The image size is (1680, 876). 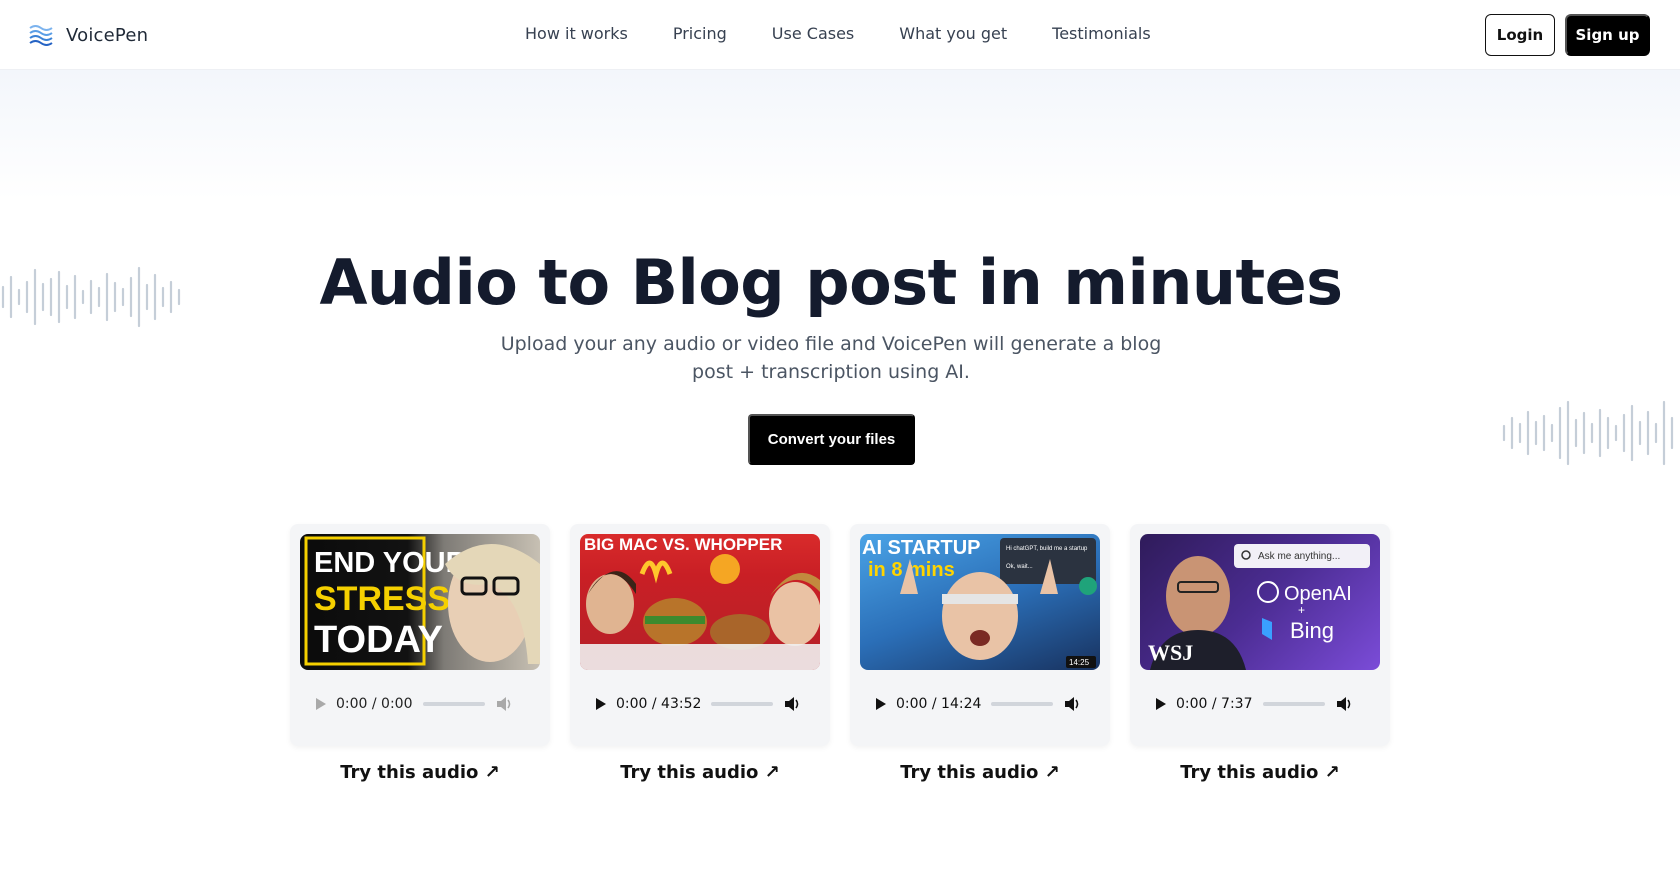 I want to click on thumb-1-line-2: STRESS, so click(x=382, y=599).